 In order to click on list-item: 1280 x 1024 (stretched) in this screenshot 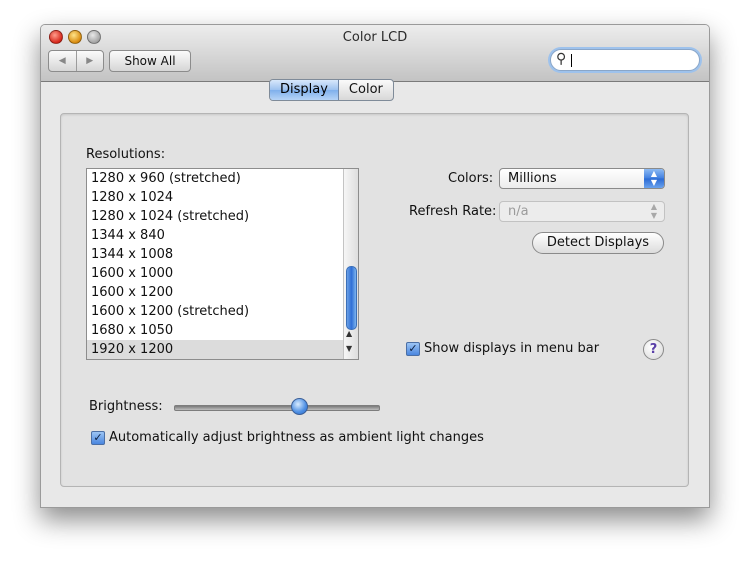, I will do `click(222, 216)`.